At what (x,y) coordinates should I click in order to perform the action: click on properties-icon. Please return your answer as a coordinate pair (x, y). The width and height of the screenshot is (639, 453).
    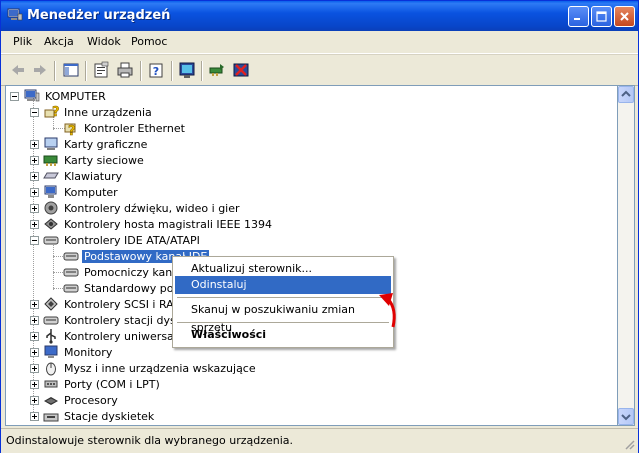
    Looking at the image, I should click on (101, 70).